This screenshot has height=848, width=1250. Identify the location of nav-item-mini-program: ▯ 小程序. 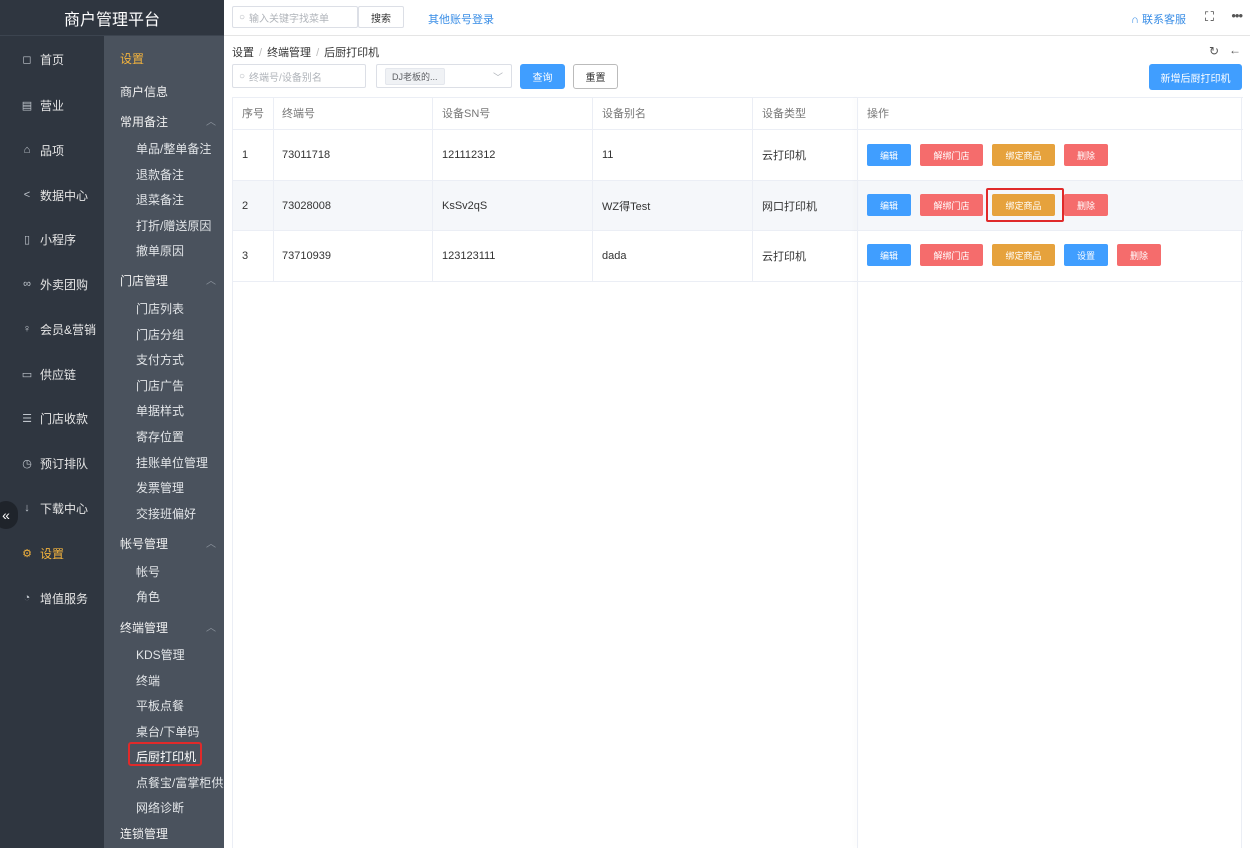
(52, 239).